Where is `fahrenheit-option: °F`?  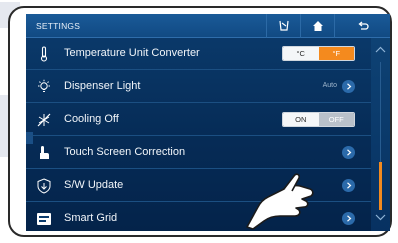
fahrenheit-option: °F is located at coordinates (336, 53).